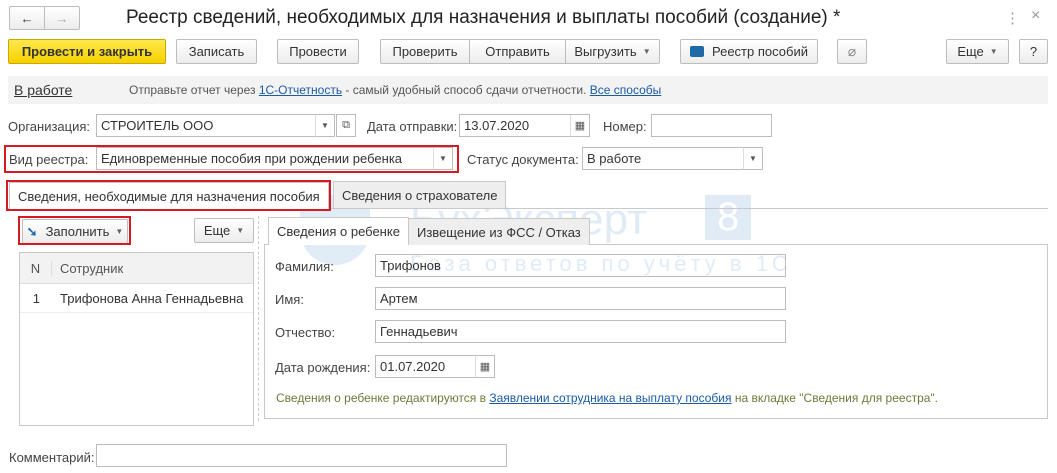  I want to click on patronymic-label: Отчество:, so click(305, 332).